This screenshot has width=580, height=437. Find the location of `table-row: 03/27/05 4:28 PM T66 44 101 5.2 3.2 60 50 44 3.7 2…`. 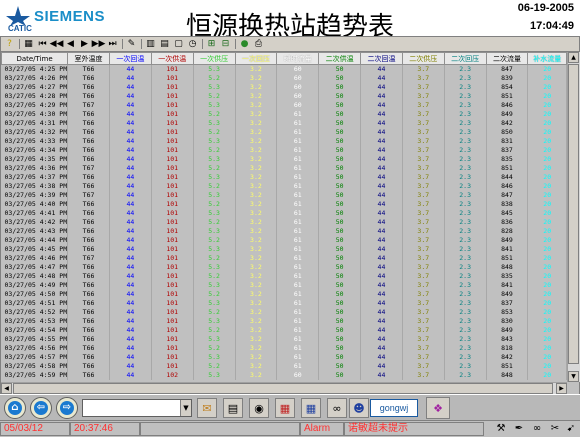

table-row: 03/27/05 4:28 PM T66 44 101 5.2 3.2 60 50 44 3.7 2… is located at coordinates (284, 96).